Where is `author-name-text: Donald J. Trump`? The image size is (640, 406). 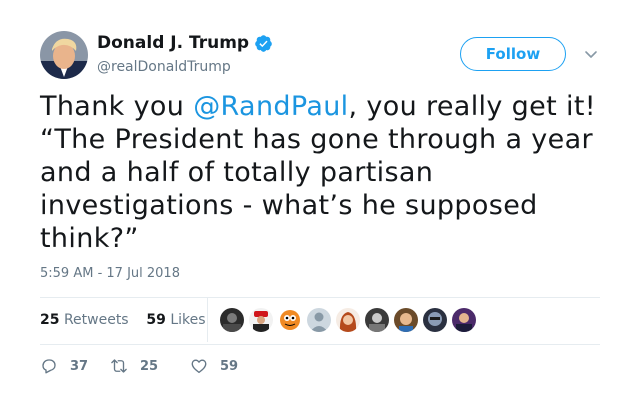
author-name-text: Donald J. Trump is located at coordinates (173, 43).